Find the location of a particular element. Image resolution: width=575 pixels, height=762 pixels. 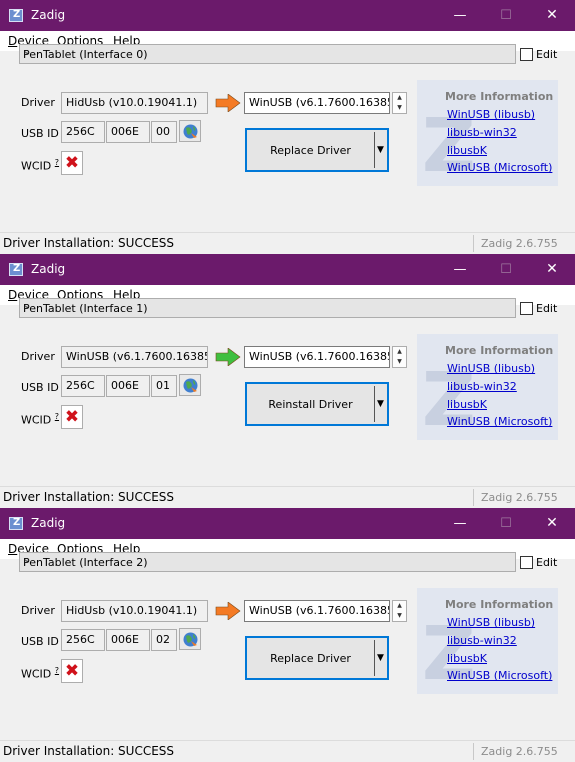

install-driver-button: Reinstall Driver ▼ is located at coordinates (317, 404).